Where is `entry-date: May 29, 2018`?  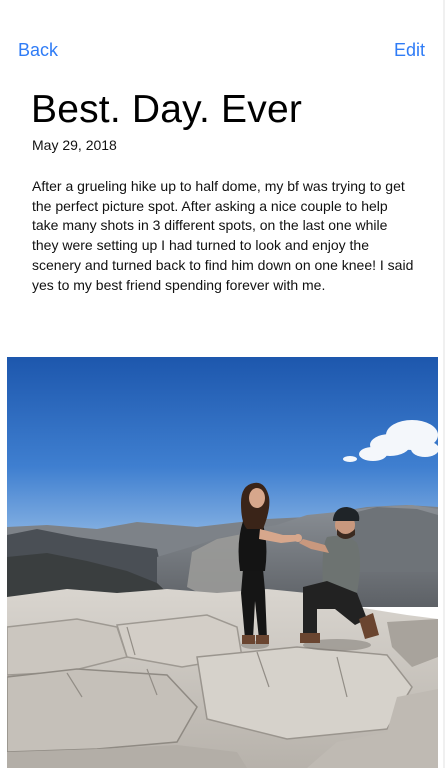 entry-date: May 29, 2018 is located at coordinates (74, 145).